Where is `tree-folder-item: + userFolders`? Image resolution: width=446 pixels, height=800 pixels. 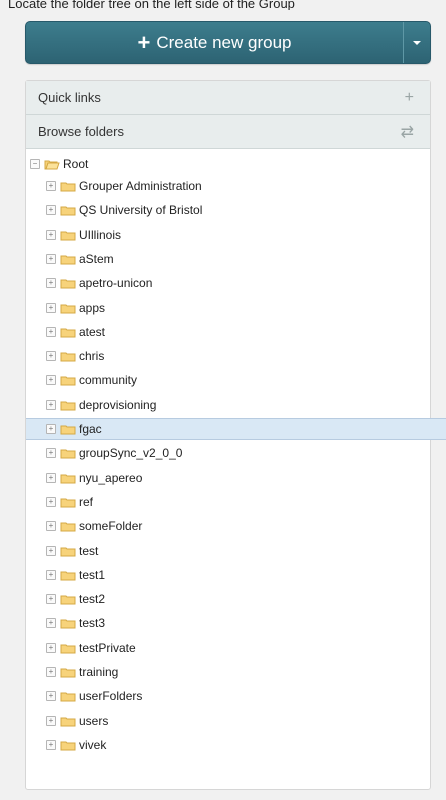 tree-folder-item: + userFolders is located at coordinates (236, 696).